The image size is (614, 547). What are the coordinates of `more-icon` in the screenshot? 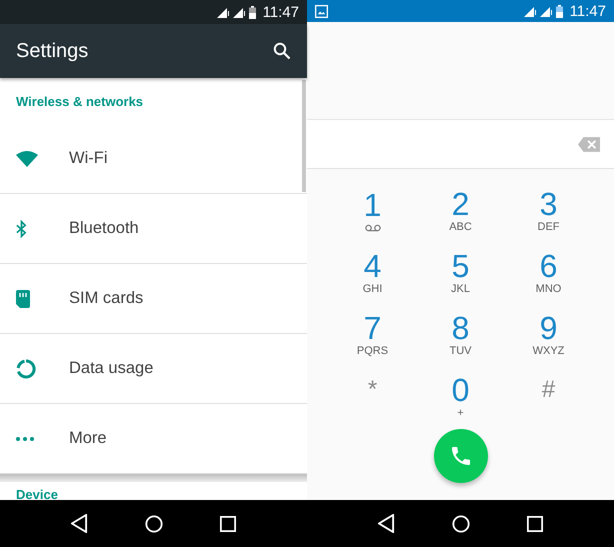 It's located at (25, 438).